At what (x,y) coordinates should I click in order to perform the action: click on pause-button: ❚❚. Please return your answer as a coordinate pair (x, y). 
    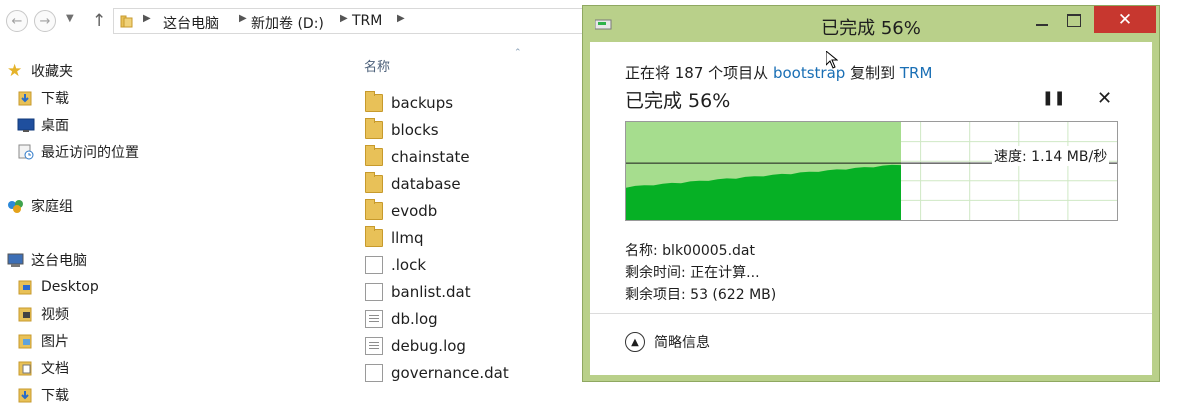
    Looking at the image, I should click on (1053, 98).